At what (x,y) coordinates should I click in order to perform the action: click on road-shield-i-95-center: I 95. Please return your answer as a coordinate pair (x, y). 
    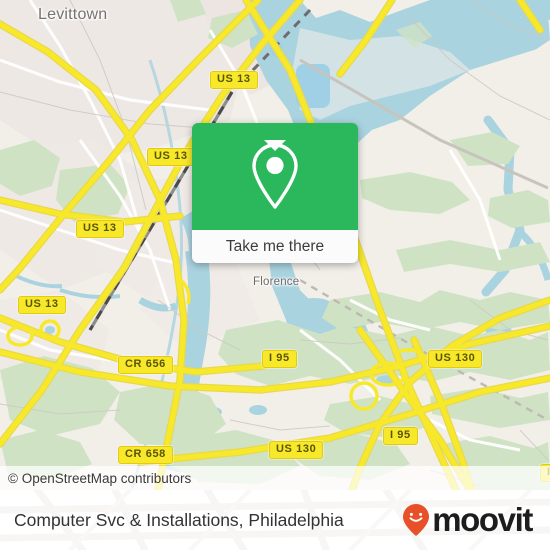
    Looking at the image, I should click on (279, 359).